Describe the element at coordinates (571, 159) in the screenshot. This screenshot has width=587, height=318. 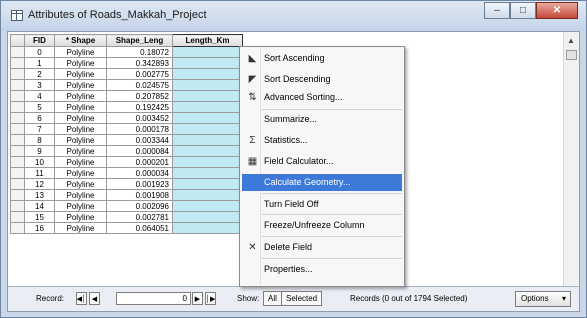
I see `vertical-scrollbar: ▲` at that location.